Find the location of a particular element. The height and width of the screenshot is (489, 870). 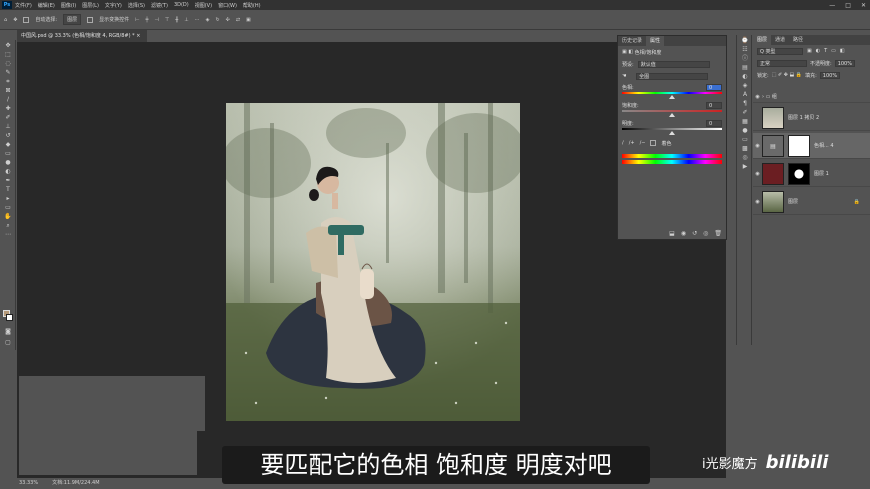

styles-panel-icon: ◈ is located at coordinates (745, 85).